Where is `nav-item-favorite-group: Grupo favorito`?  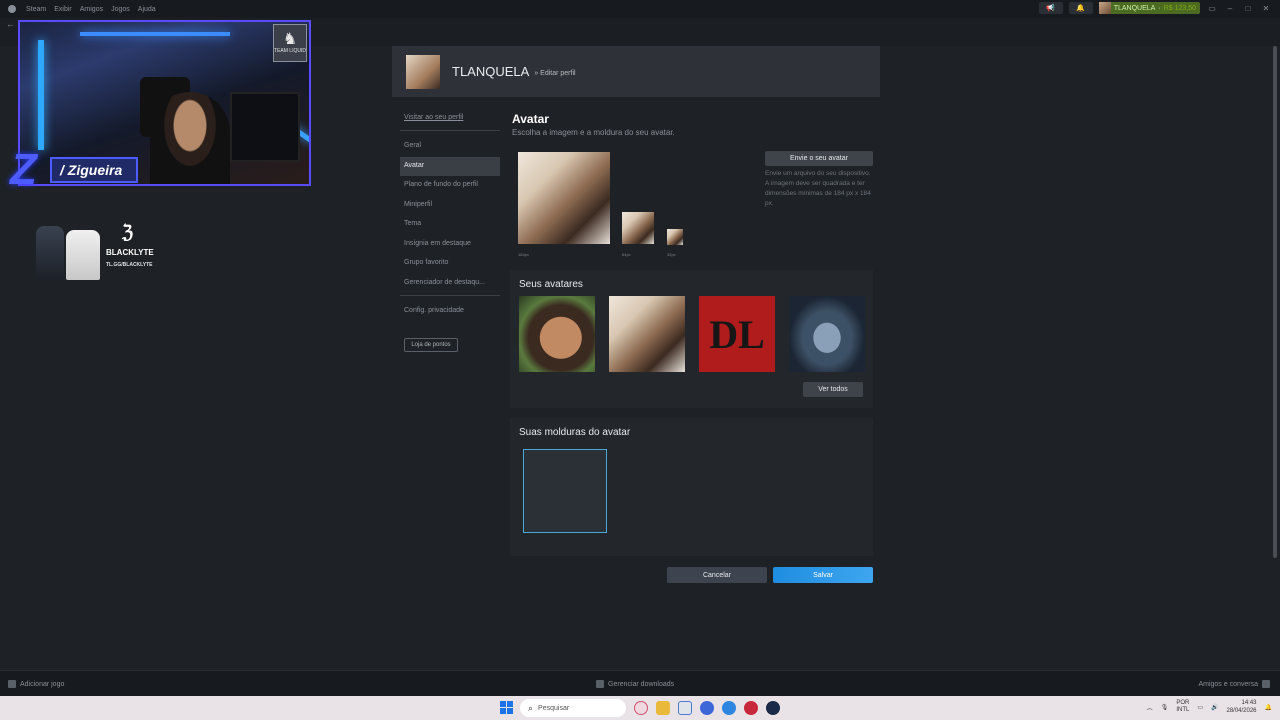
nav-item-favorite-group: Grupo favorito is located at coordinates (450, 264).